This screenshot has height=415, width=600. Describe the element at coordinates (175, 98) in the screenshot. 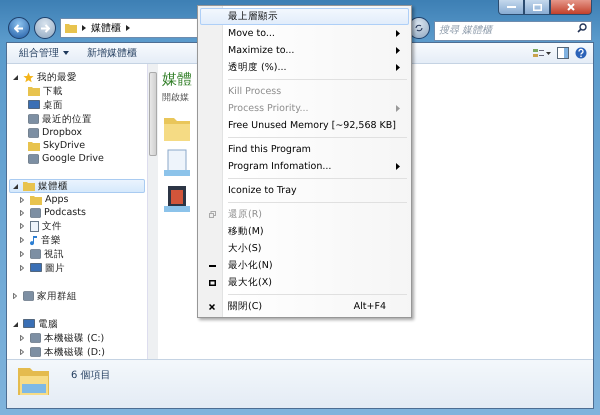

I see `library-subtitle: 開啟媒` at that location.